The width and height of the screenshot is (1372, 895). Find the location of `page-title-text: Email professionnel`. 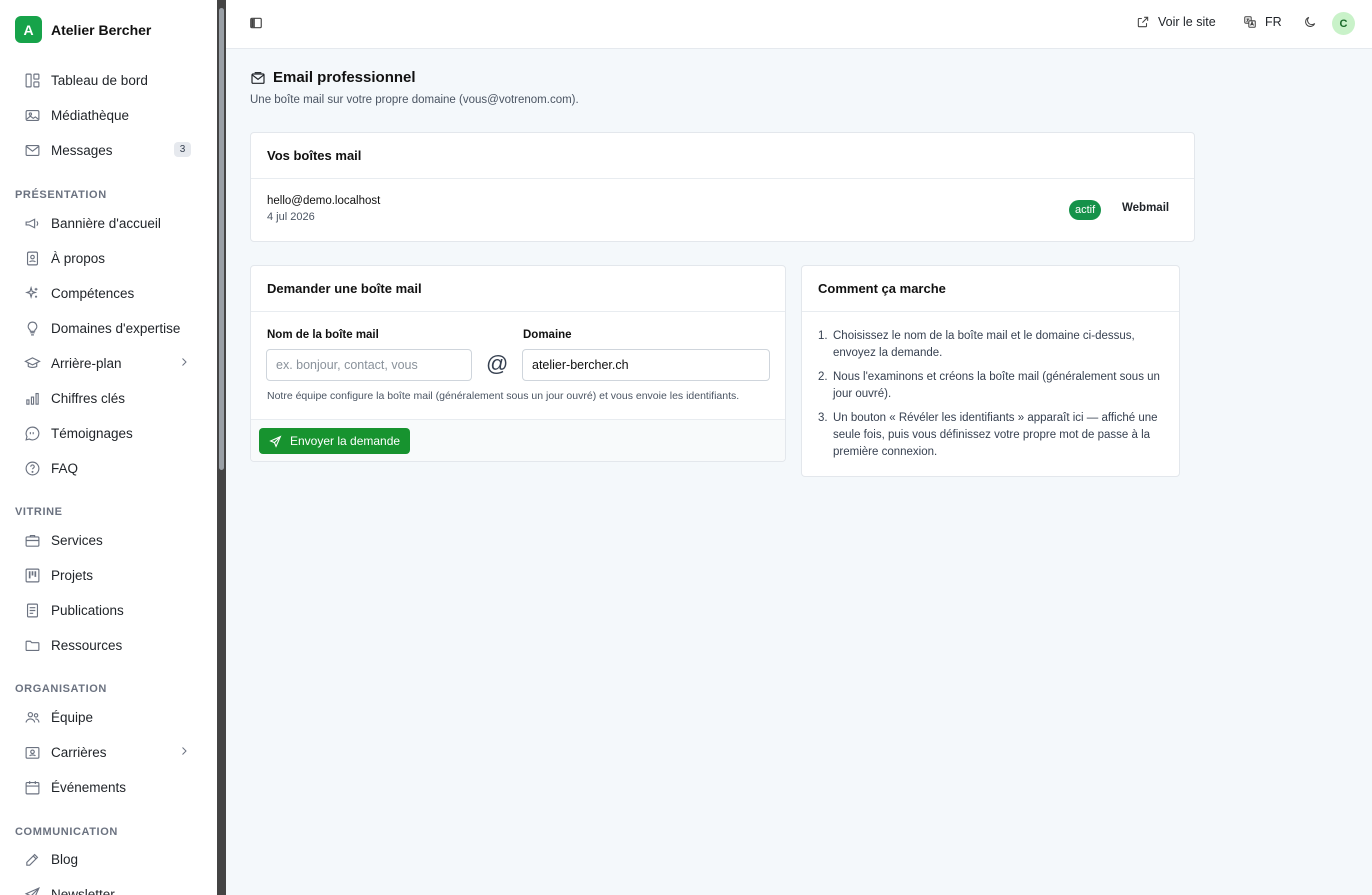

page-title-text: Email professionnel is located at coordinates (344, 77).